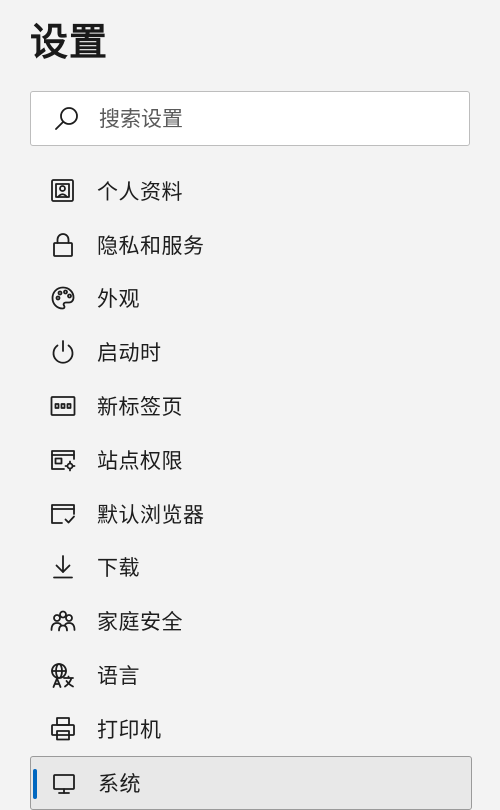  Describe the element at coordinates (251, 406) in the screenshot. I see `nav-item-new-tab: 新标签页` at that location.